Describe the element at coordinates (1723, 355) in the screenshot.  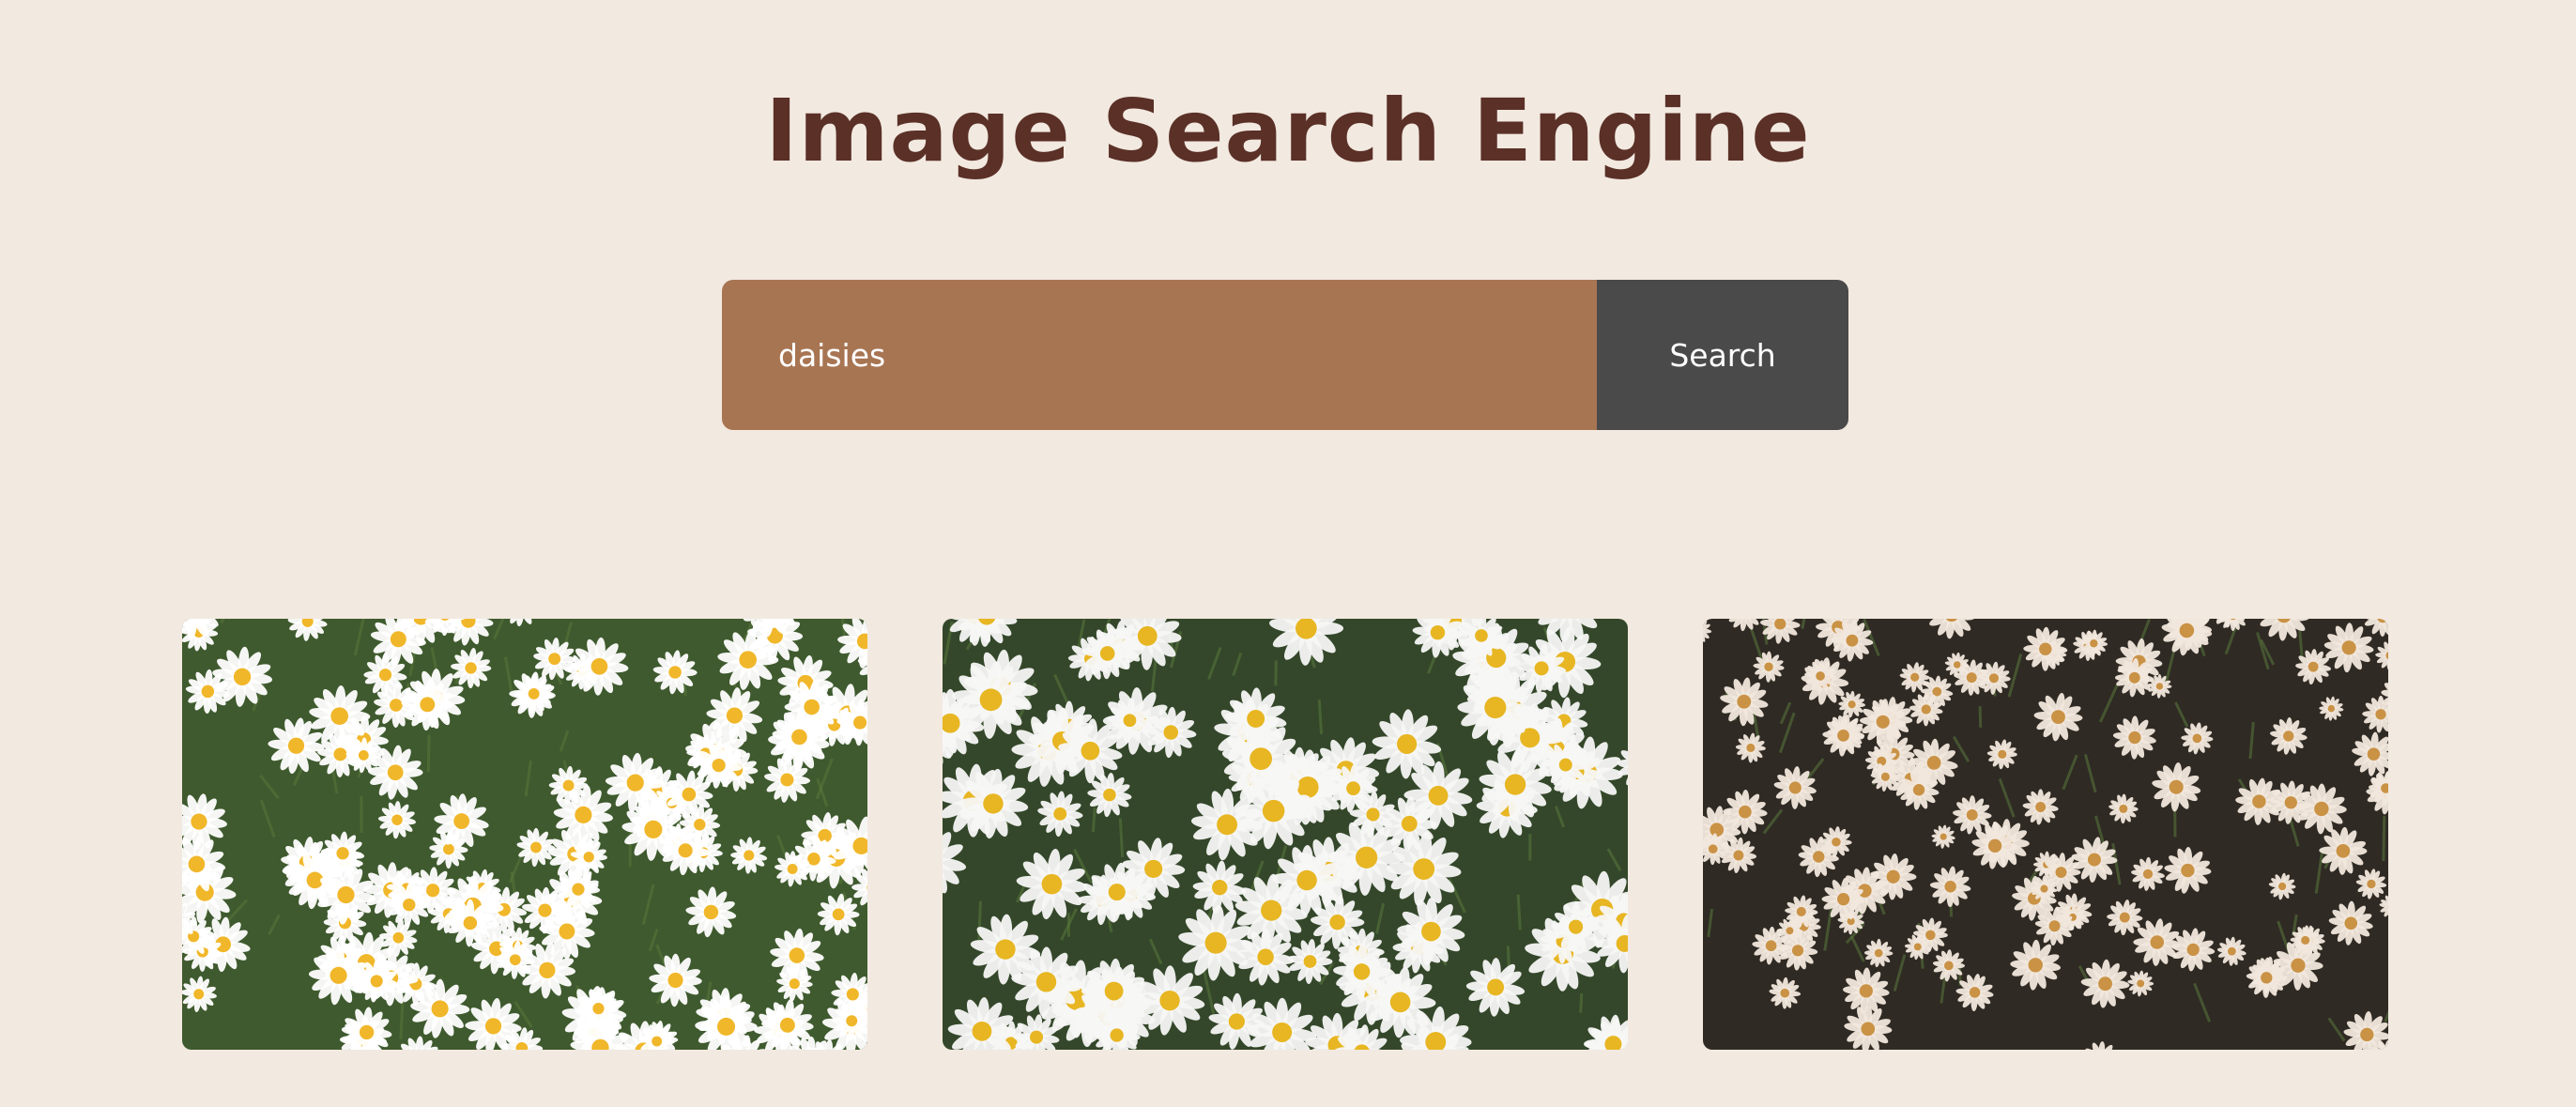
I see `search-button: Search` at that location.